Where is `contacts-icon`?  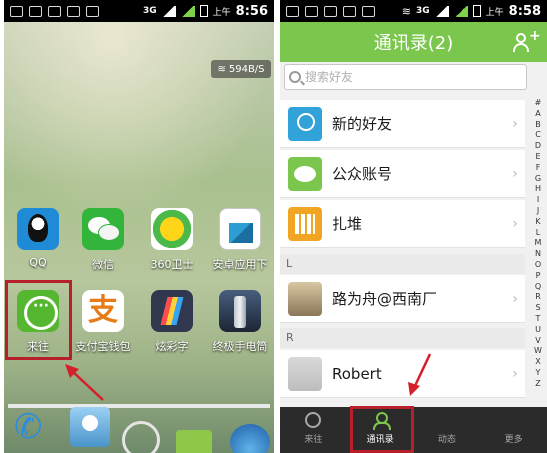
contacts-icon is located at coordinates (90, 427).